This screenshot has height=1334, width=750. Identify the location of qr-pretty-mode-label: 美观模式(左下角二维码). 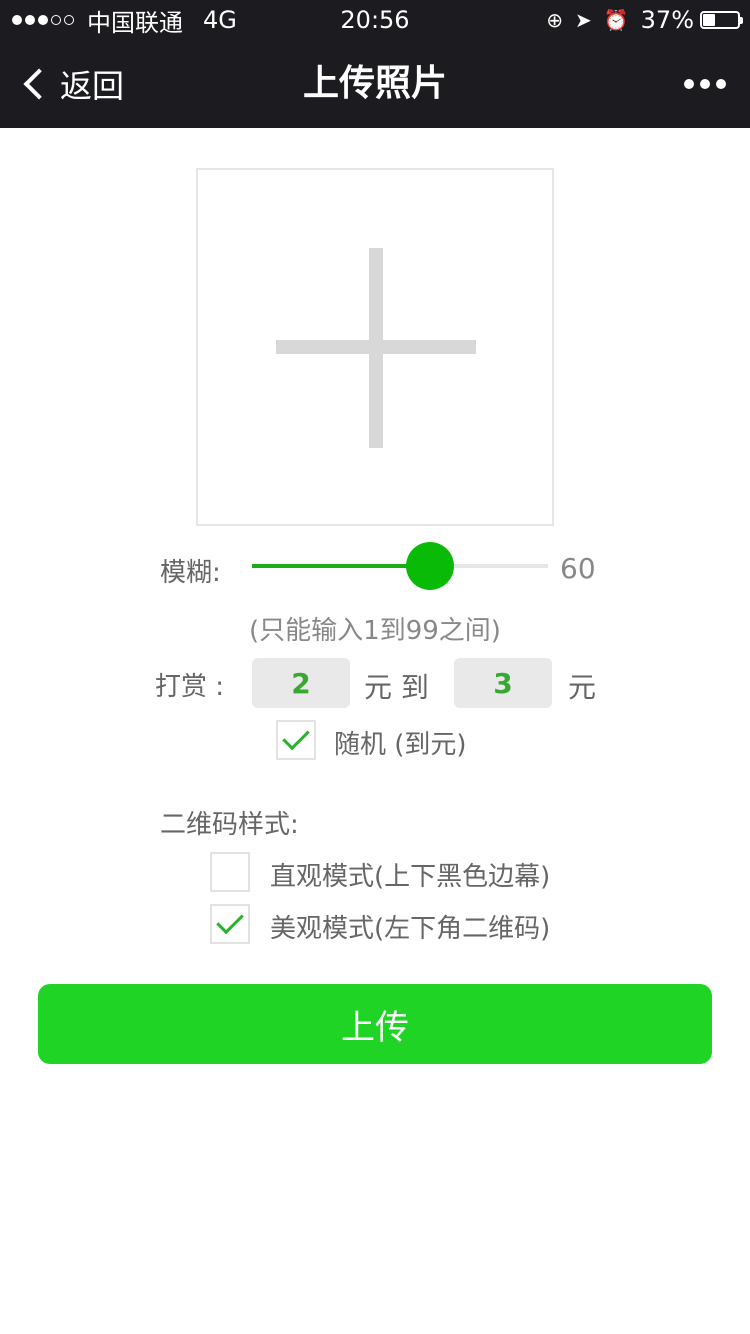
(410, 926).